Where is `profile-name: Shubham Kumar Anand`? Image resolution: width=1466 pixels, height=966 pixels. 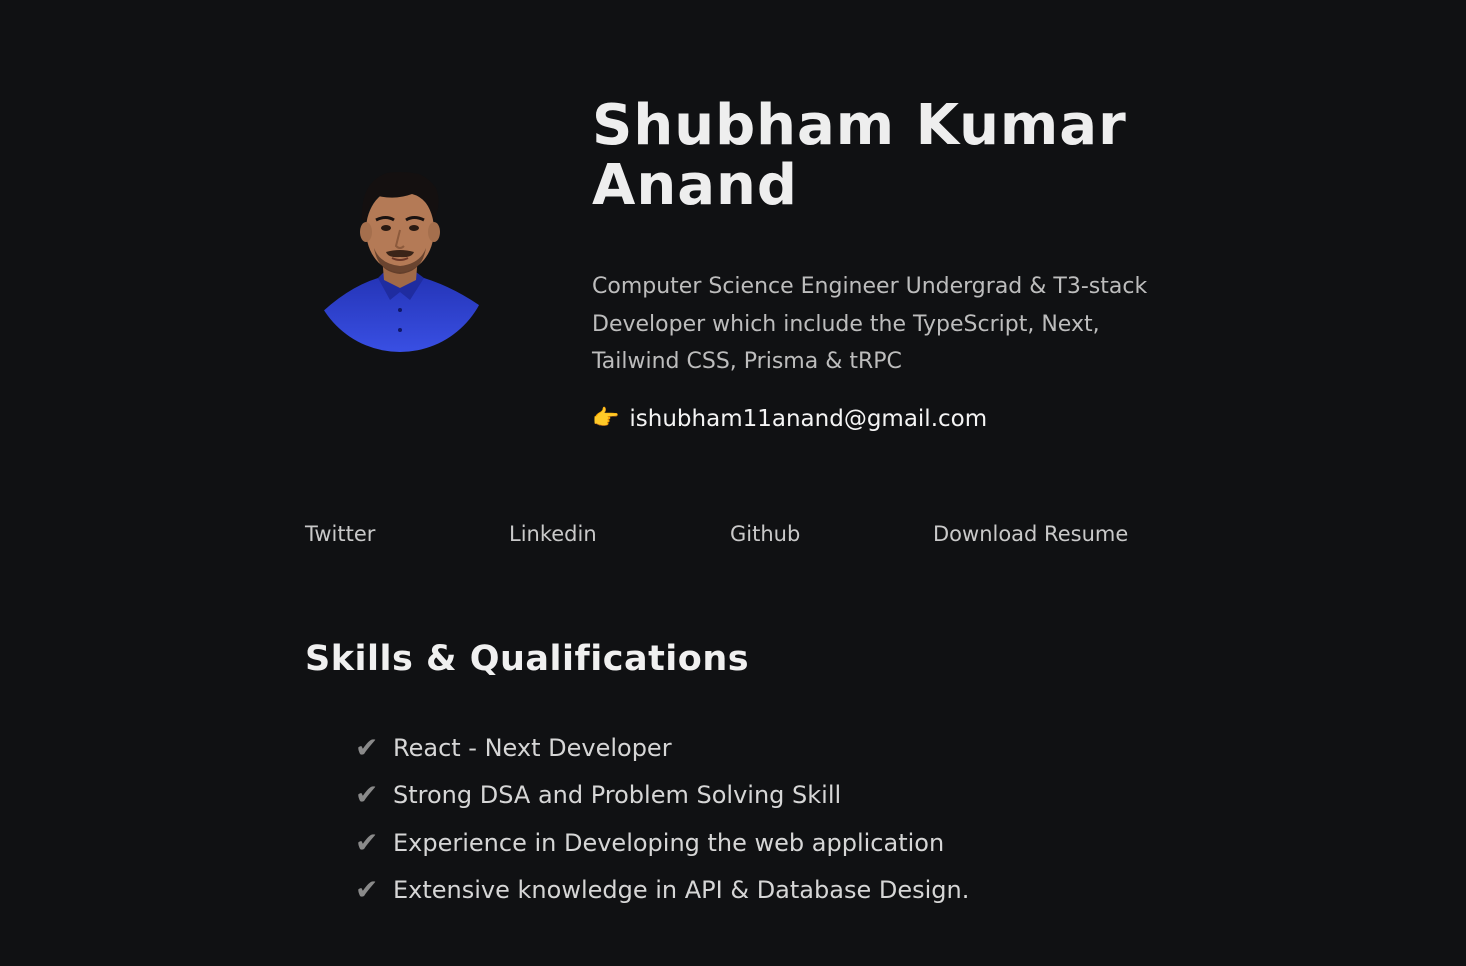 profile-name: Shubham Kumar Anand is located at coordinates (859, 155).